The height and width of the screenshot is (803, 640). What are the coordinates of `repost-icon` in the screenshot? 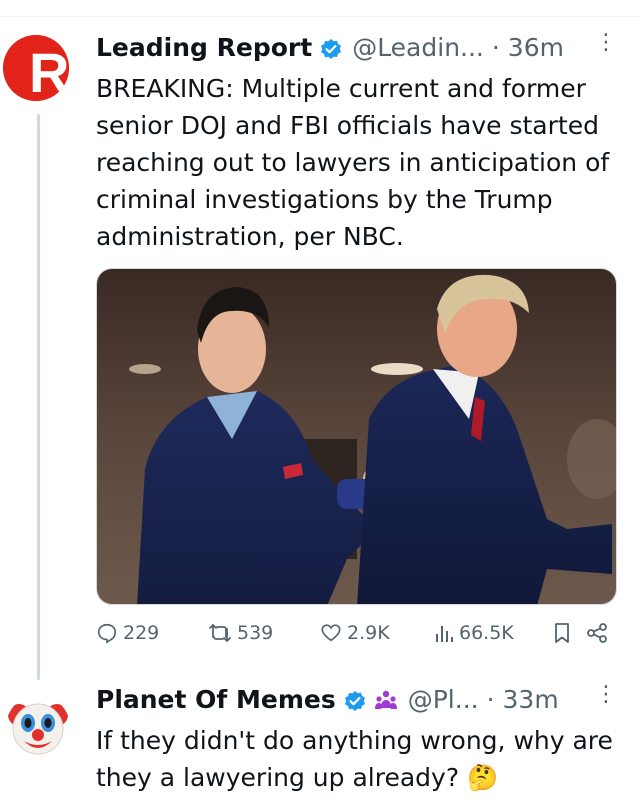 It's located at (220, 633).